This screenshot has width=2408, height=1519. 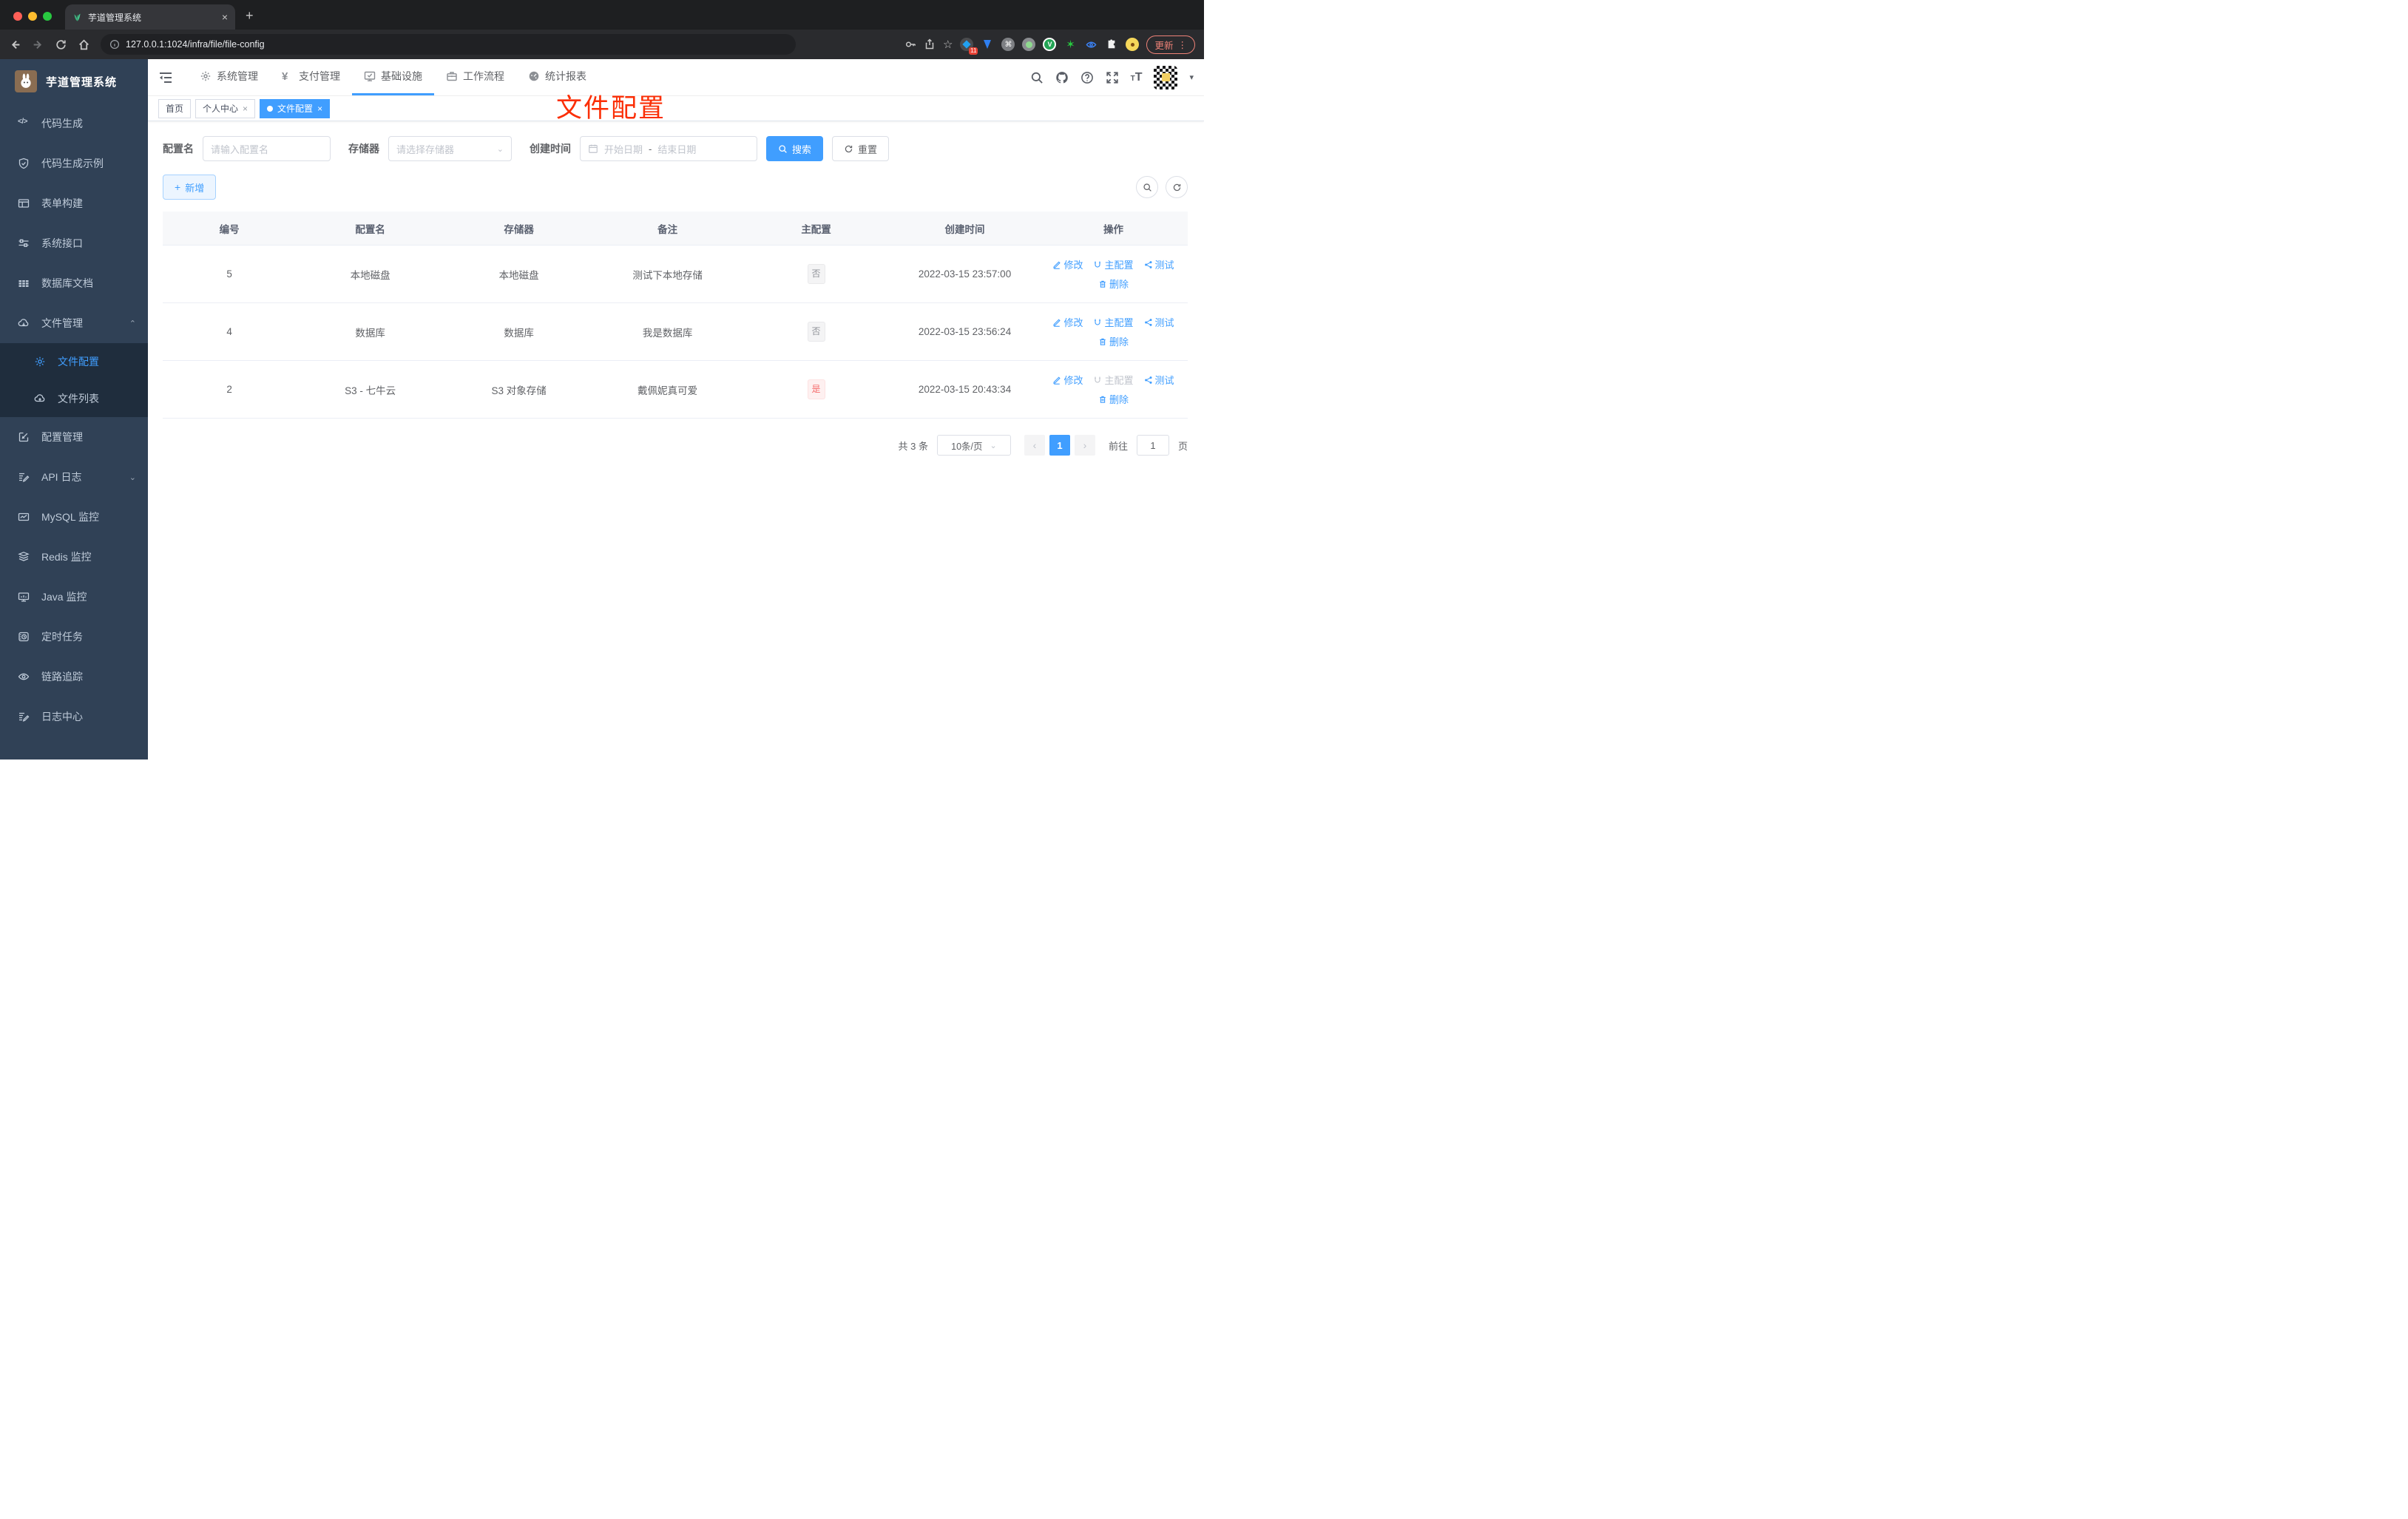 I want to click on password-key-icon, so click(x=910, y=44).